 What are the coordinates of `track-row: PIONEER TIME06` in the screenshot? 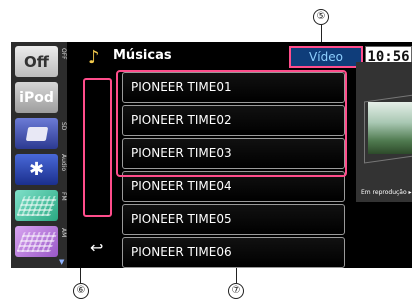 It's located at (233, 252).